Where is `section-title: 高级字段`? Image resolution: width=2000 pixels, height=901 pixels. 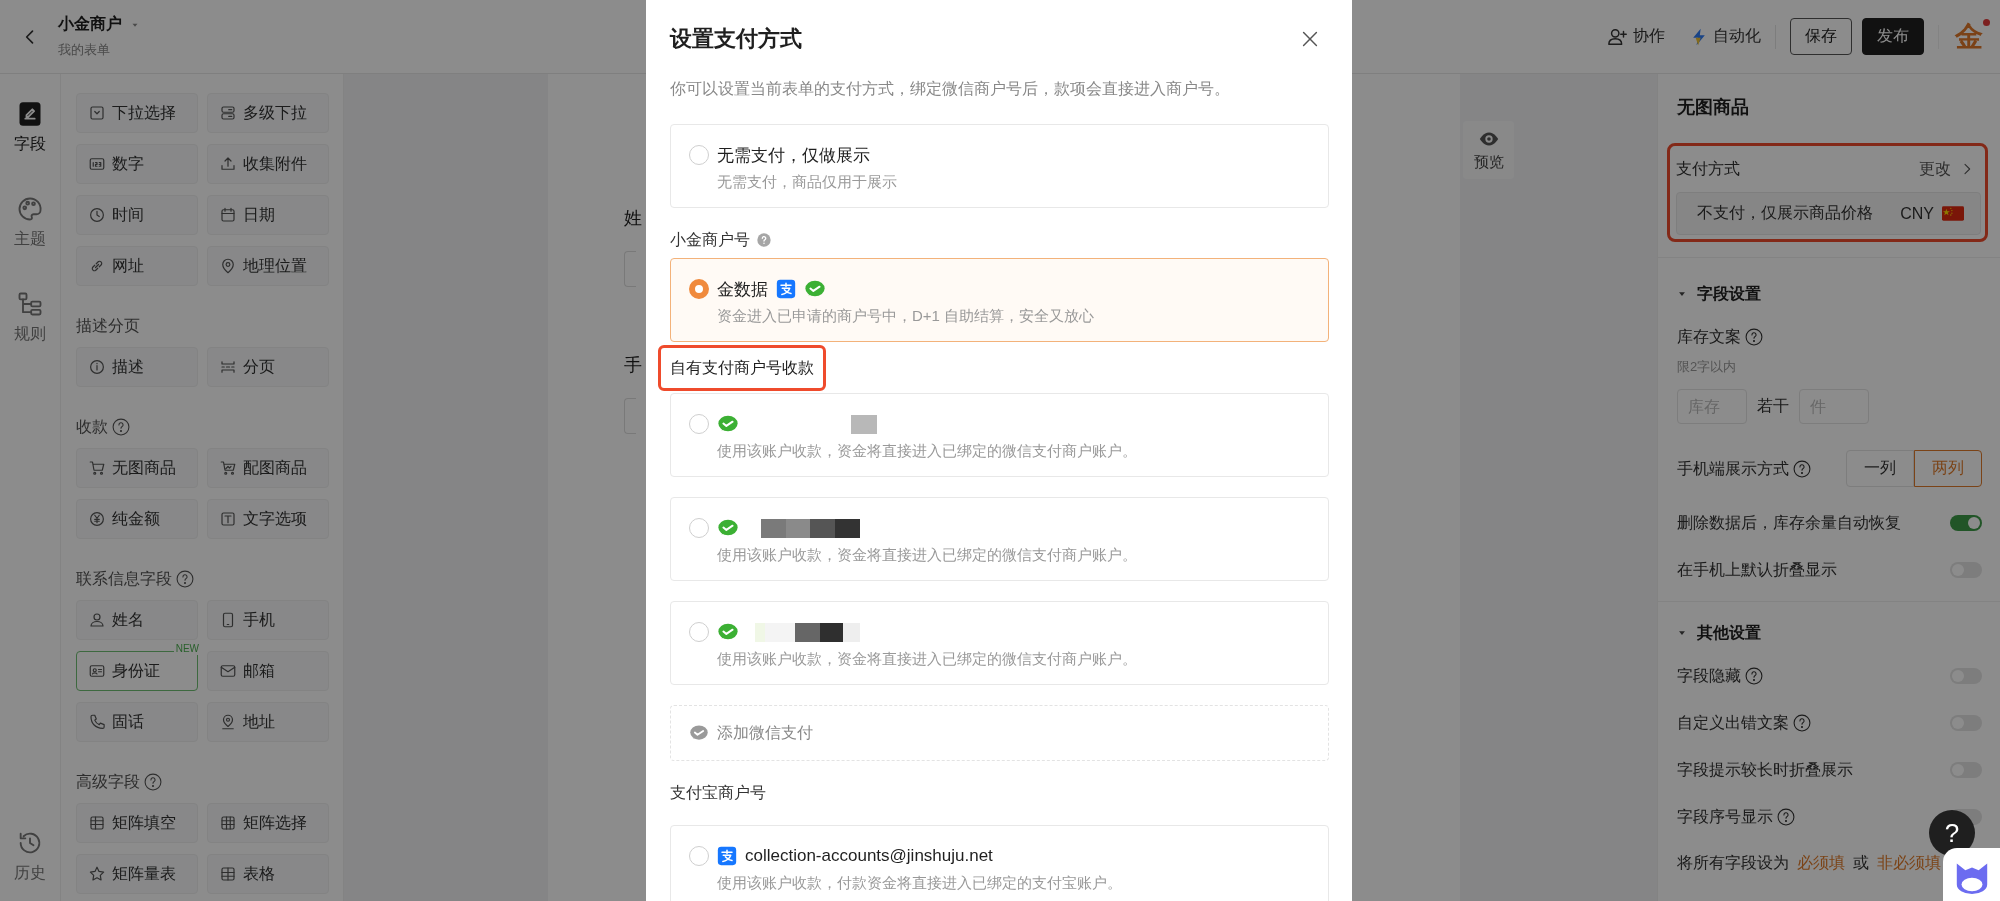 section-title: 高级字段 is located at coordinates (108, 782).